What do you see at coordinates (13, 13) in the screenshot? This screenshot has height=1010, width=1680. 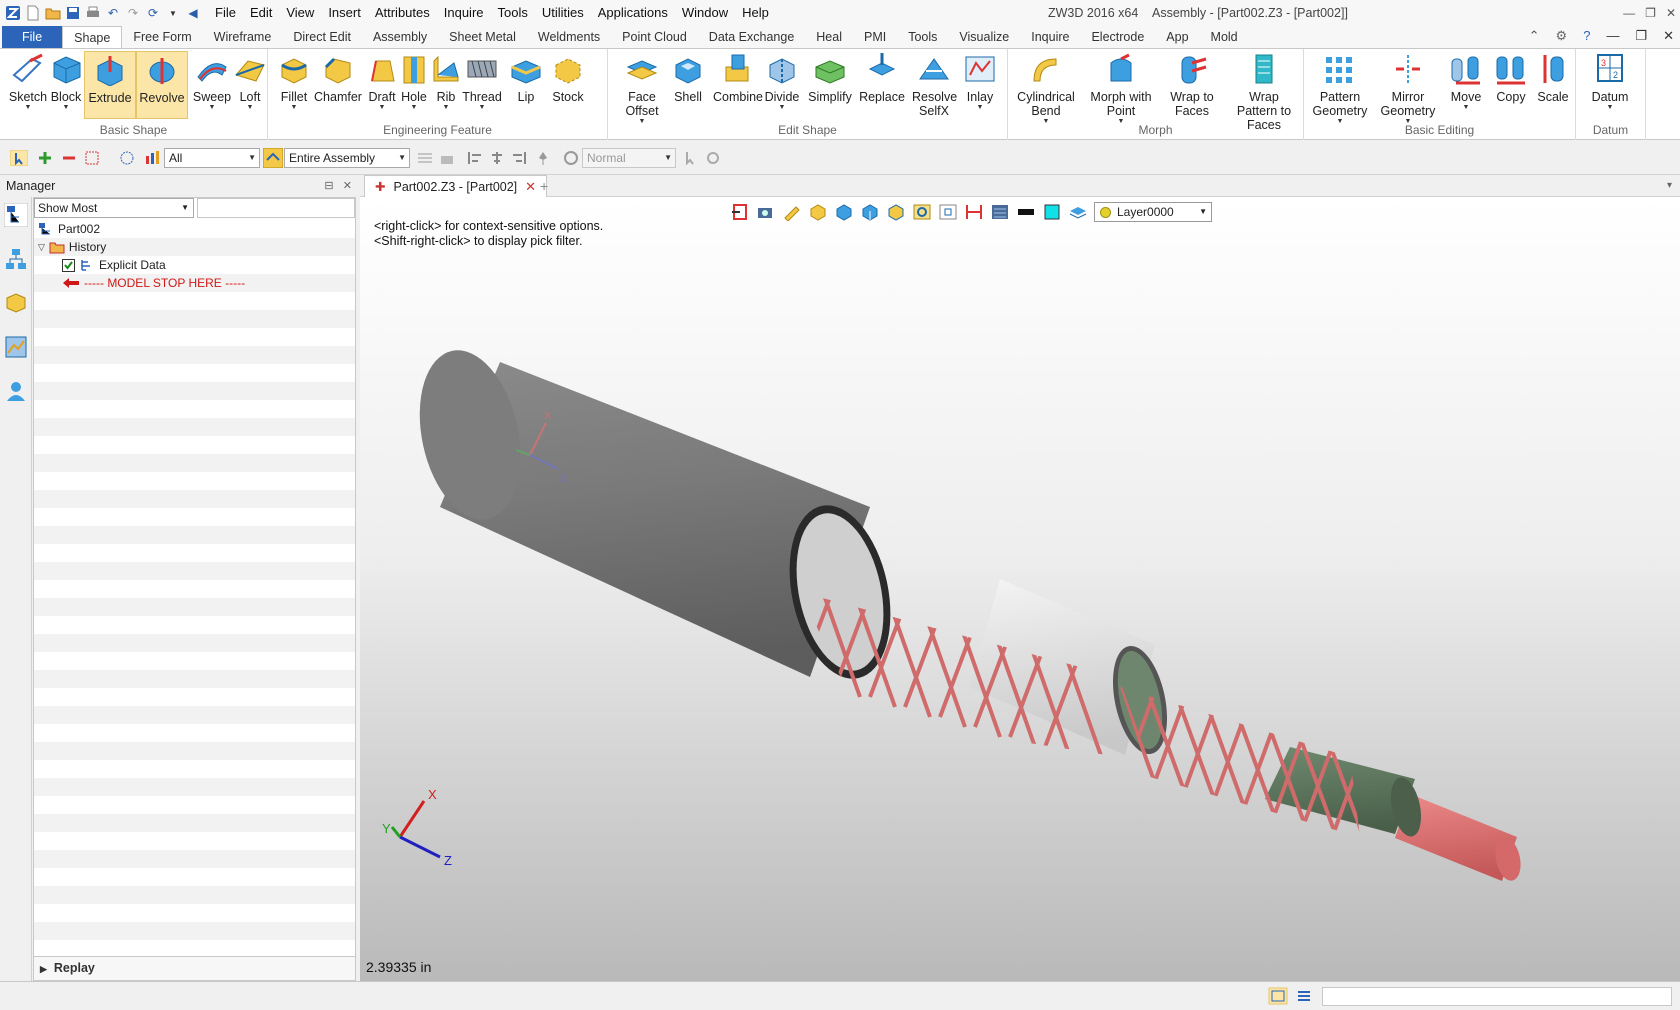 I see `app-logo-icon` at bounding box center [13, 13].